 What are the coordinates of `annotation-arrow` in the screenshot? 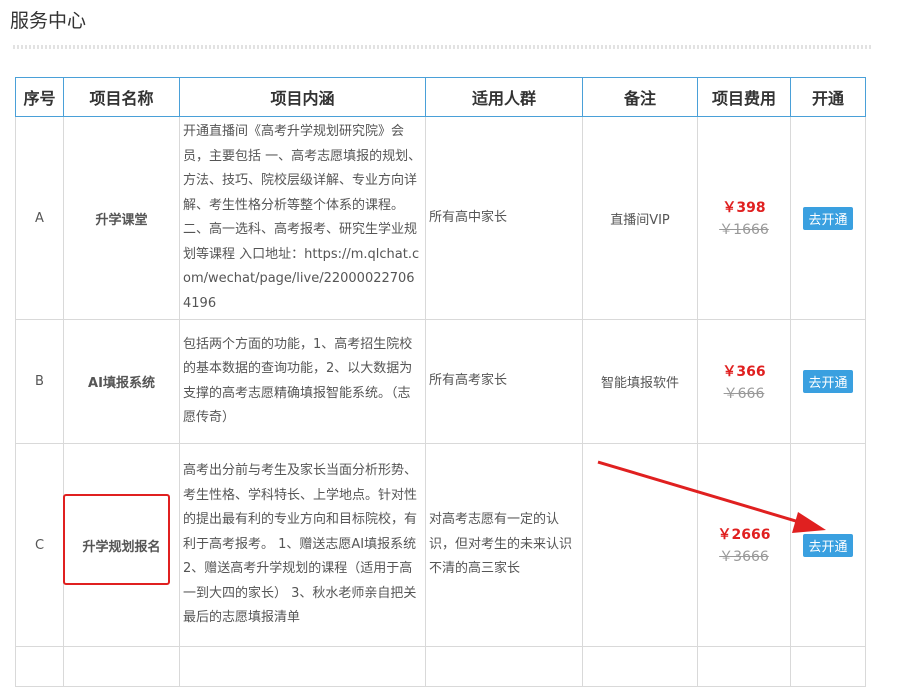 It's located at (711, 496).